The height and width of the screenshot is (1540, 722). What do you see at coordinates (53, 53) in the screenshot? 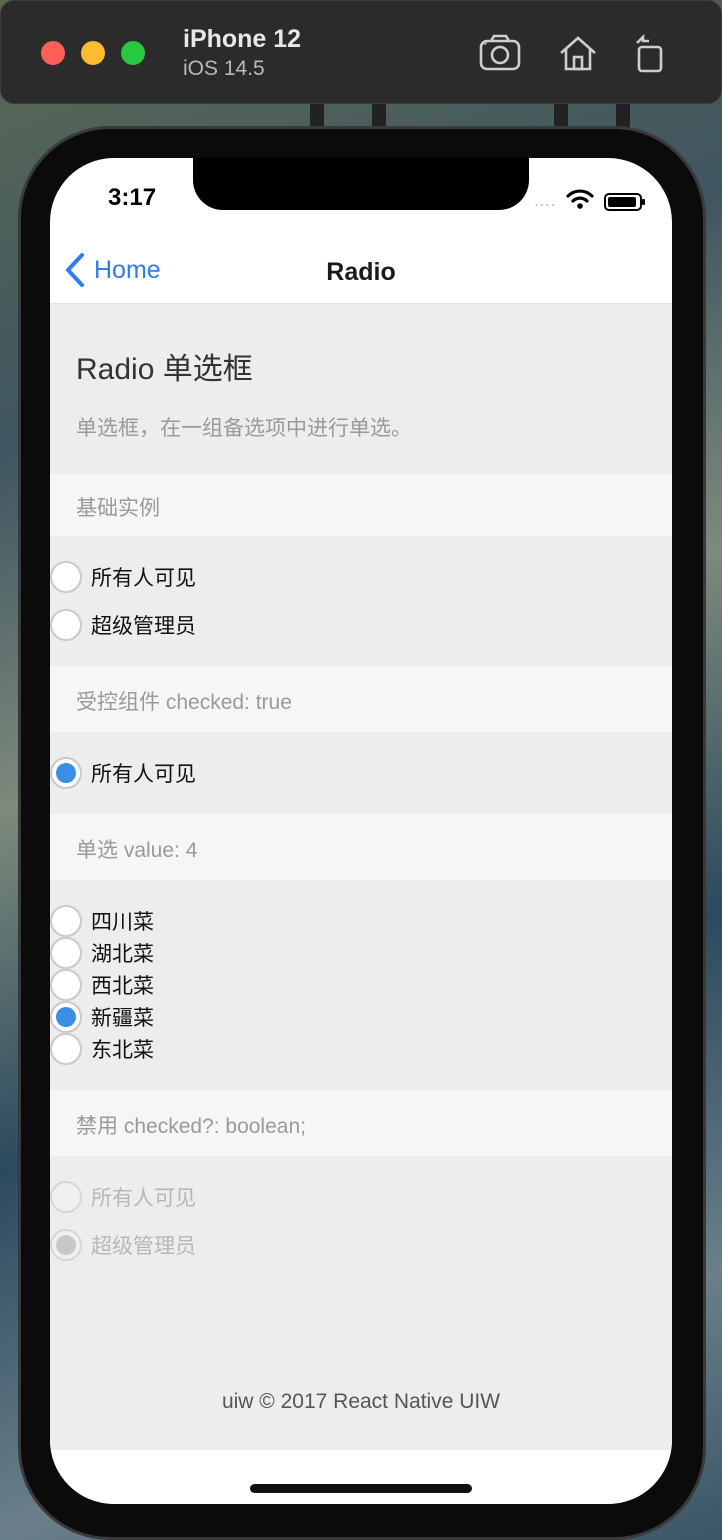
I see `close-window-button` at bounding box center [53, 53].